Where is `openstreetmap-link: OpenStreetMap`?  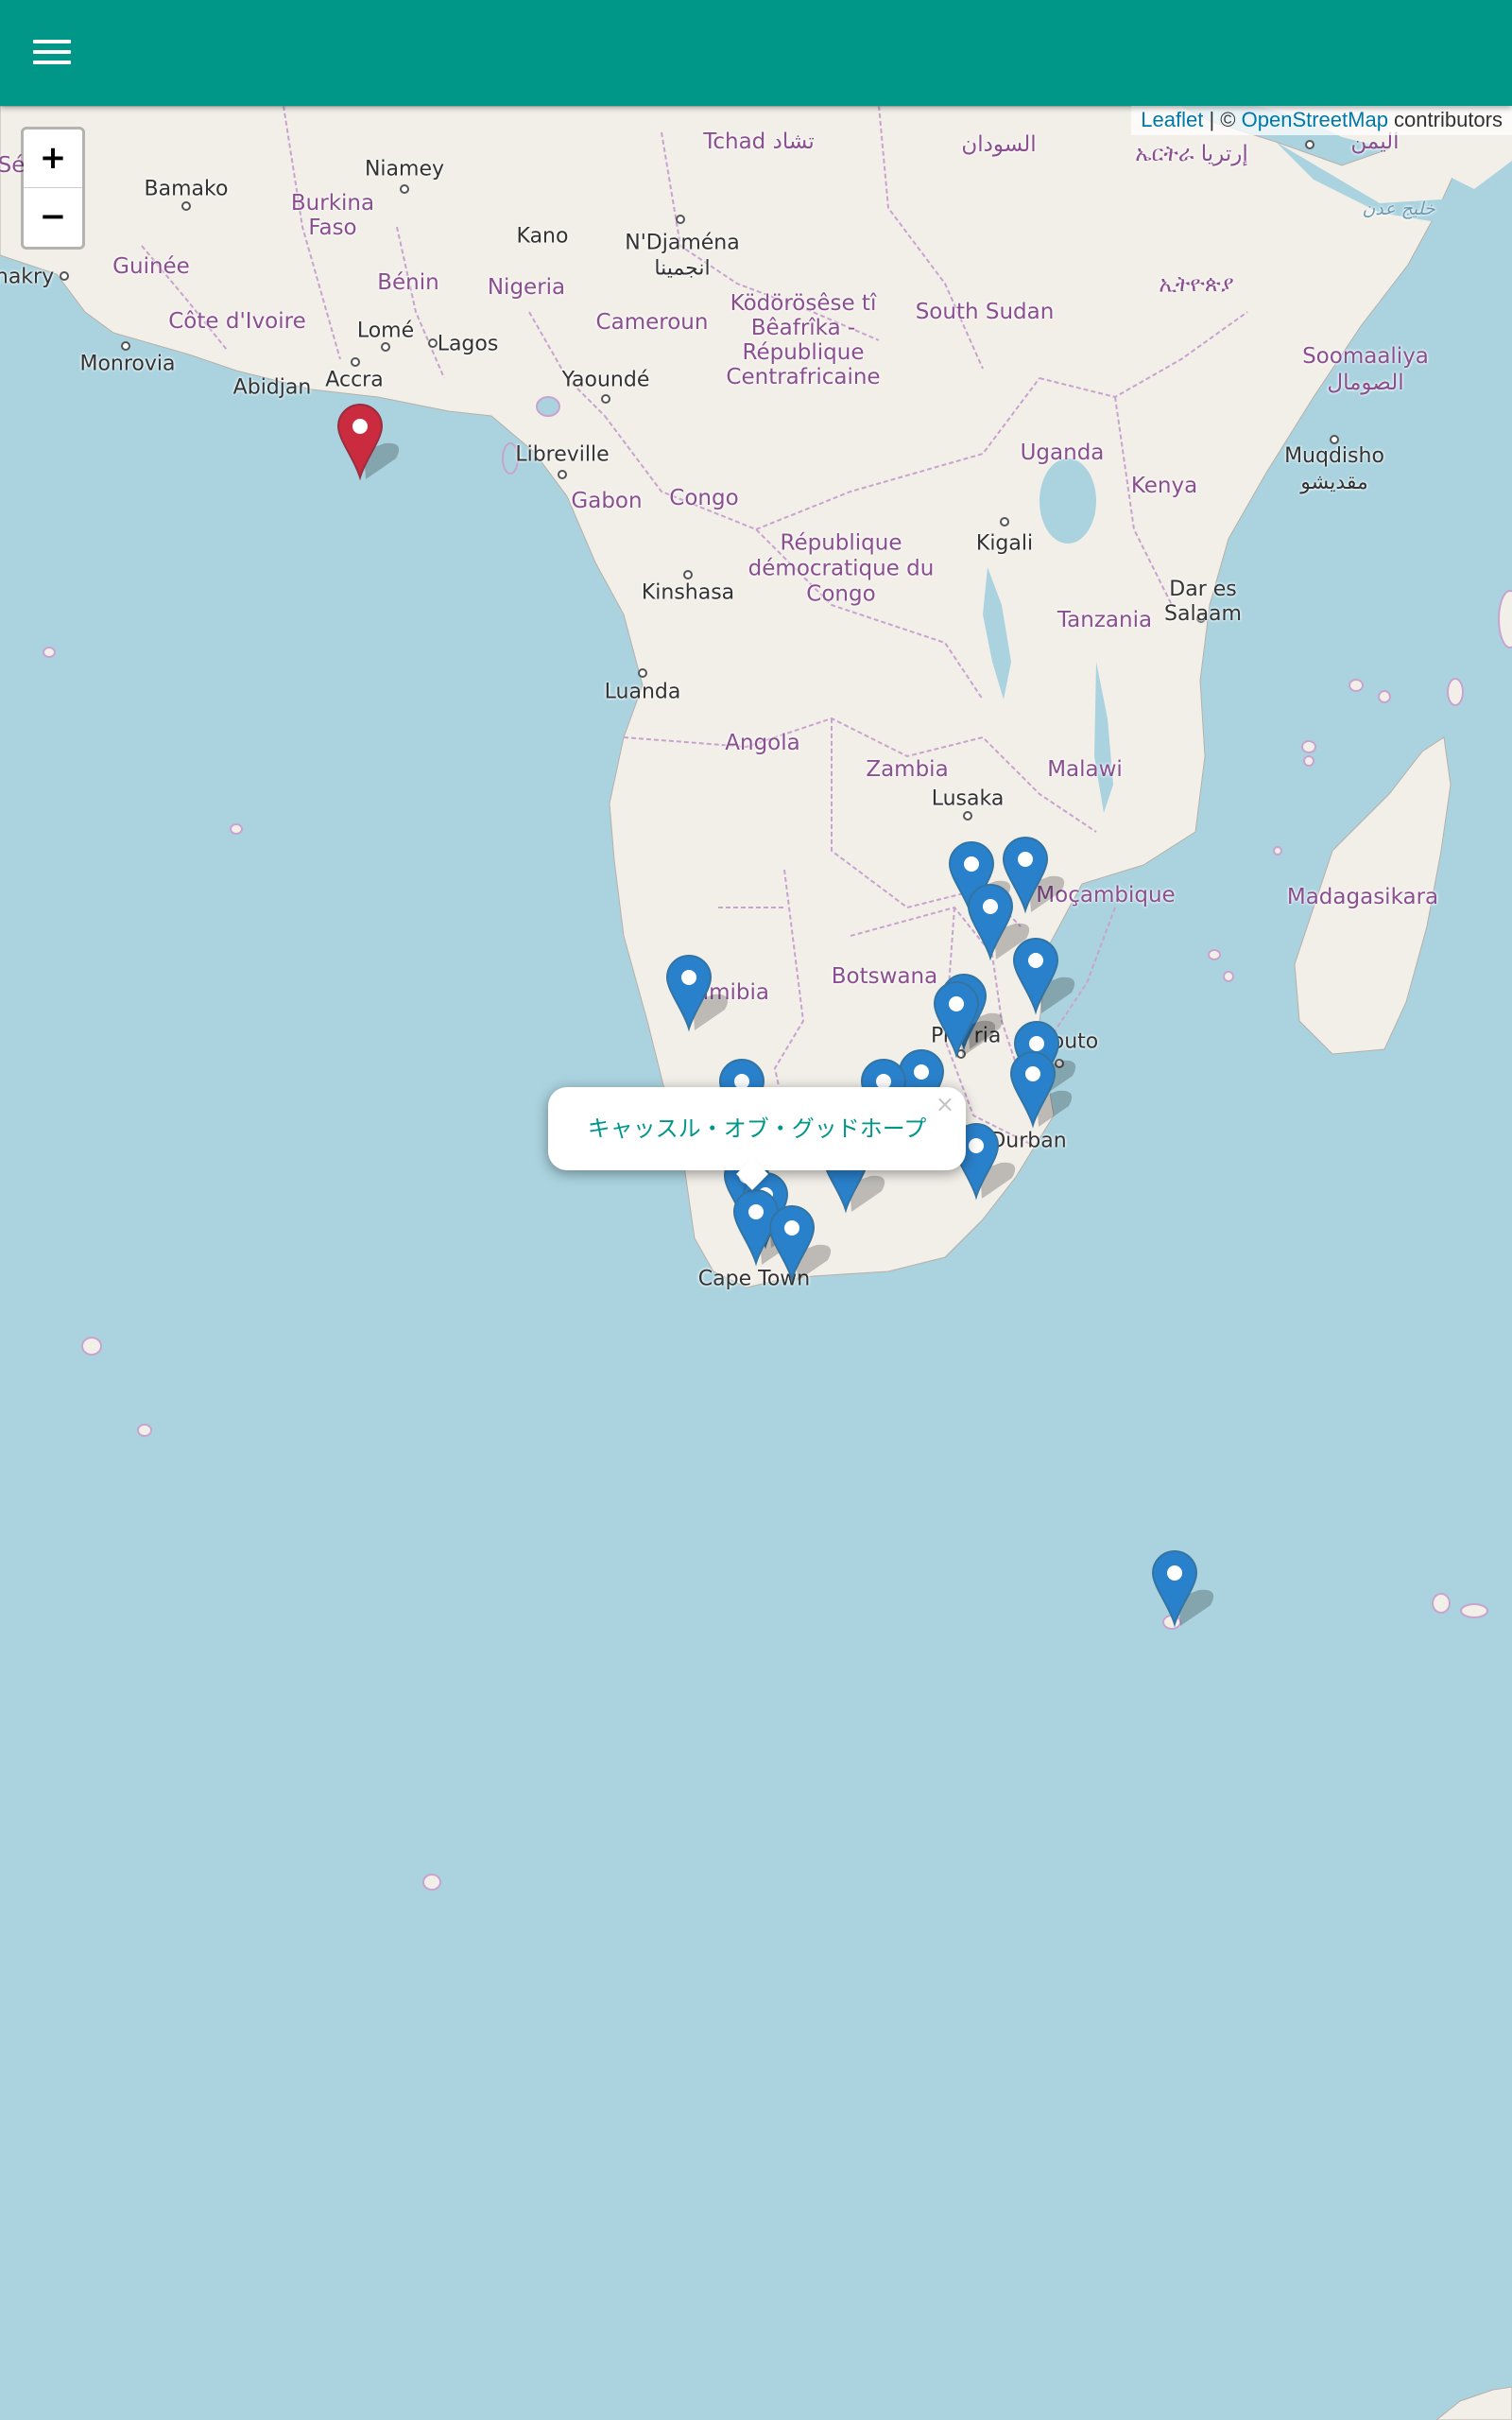
openstreetmap-link: OpenStreetMap is located at coordinates (1315, 119).